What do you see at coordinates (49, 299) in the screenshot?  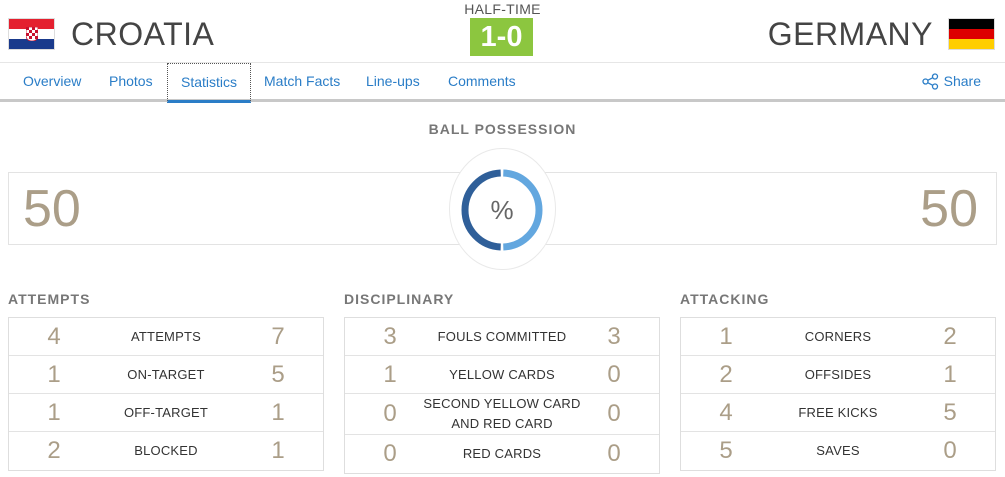 I see `attempts-section-title: ATTEMPTS` at bounding box center [49, 299].